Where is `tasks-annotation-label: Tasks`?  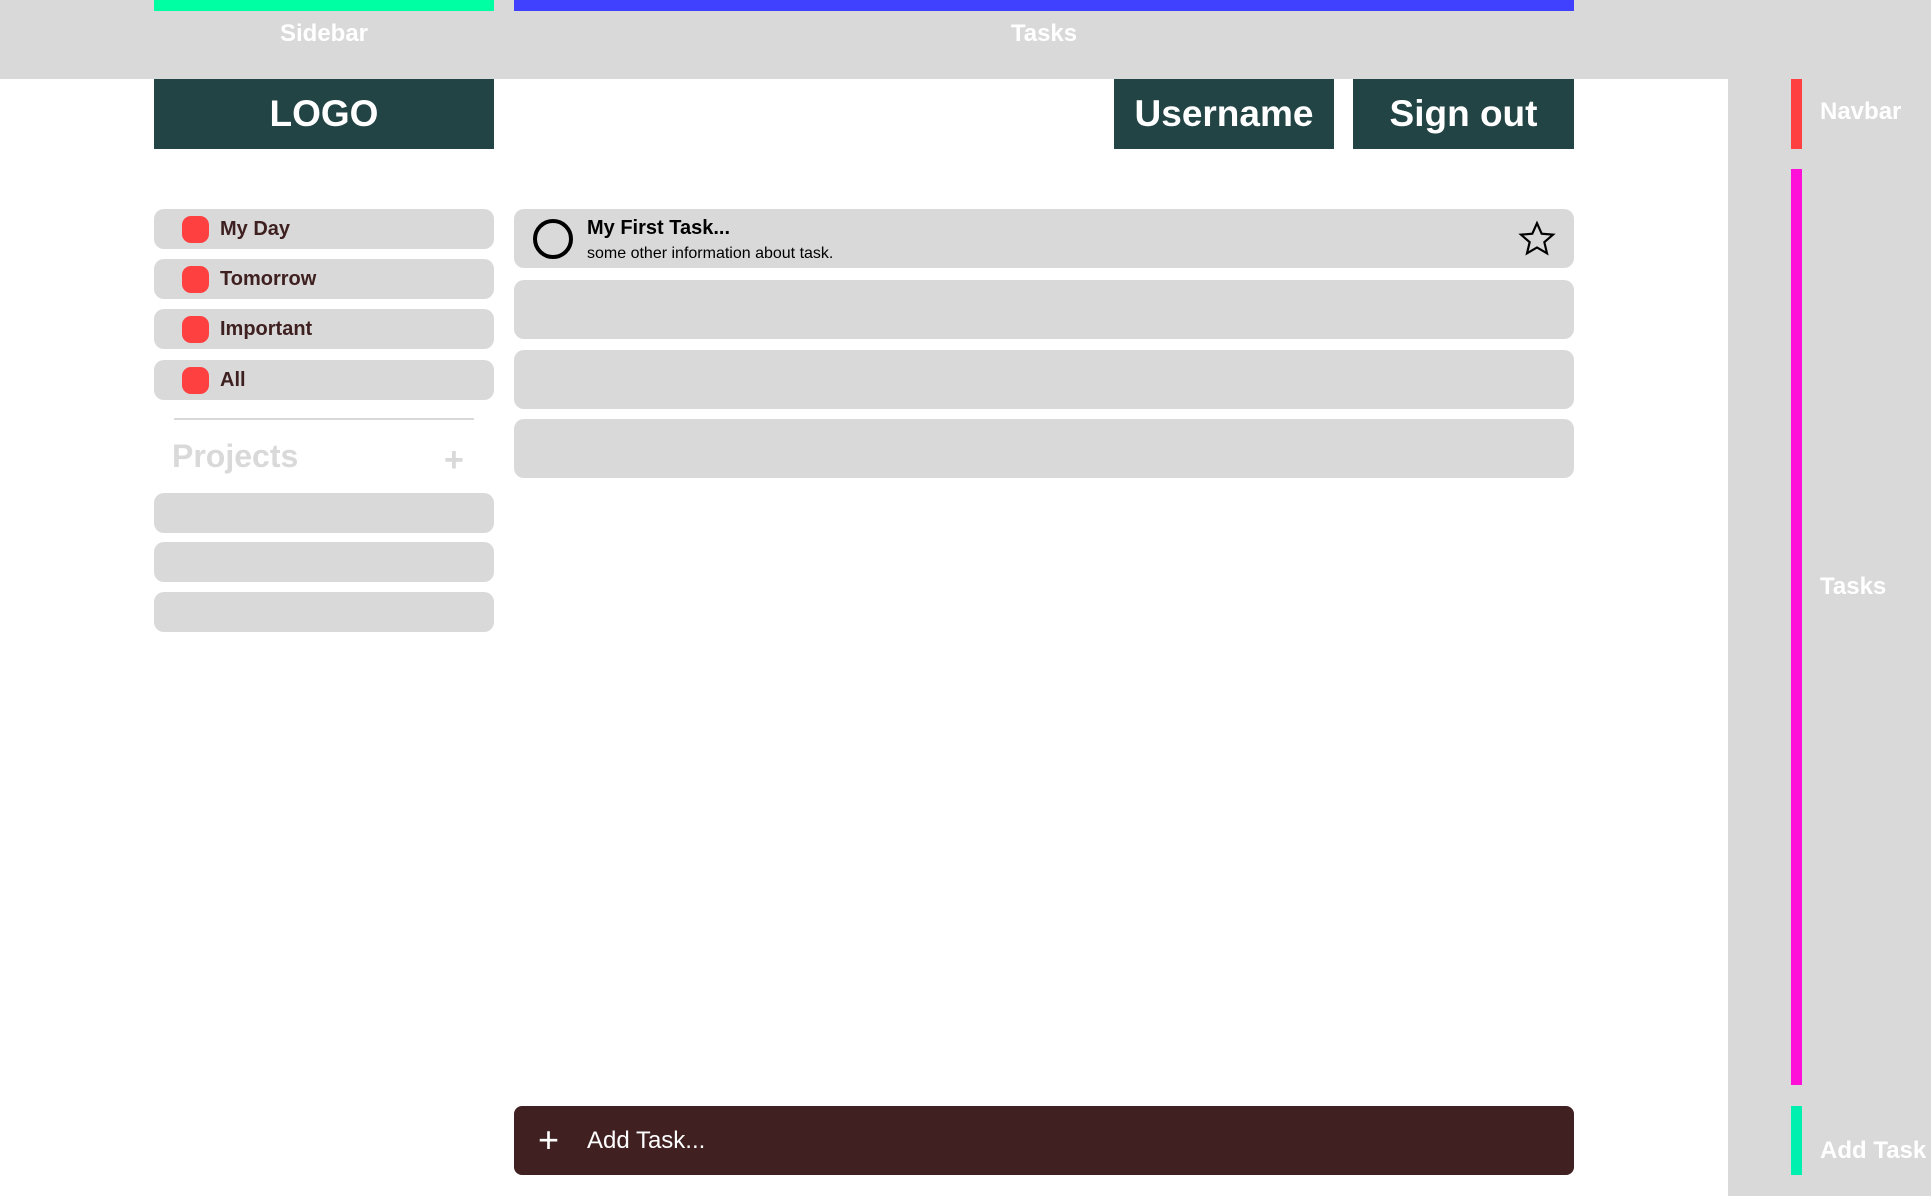
tasks-annotation-label: Tasks is located at coordinates (1044, 33).